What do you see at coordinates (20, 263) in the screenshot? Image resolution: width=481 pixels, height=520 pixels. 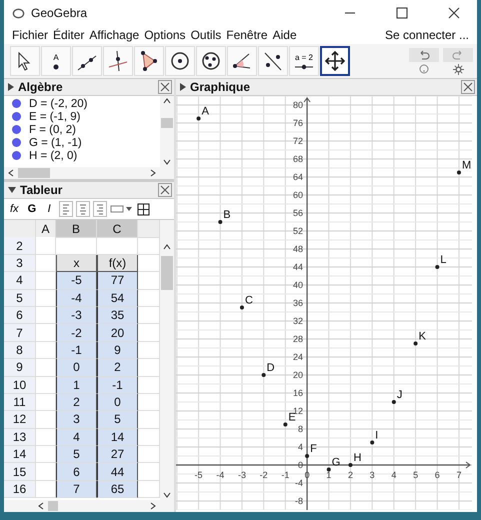 I see `row-header: 3` at bounding box center [20, 263].